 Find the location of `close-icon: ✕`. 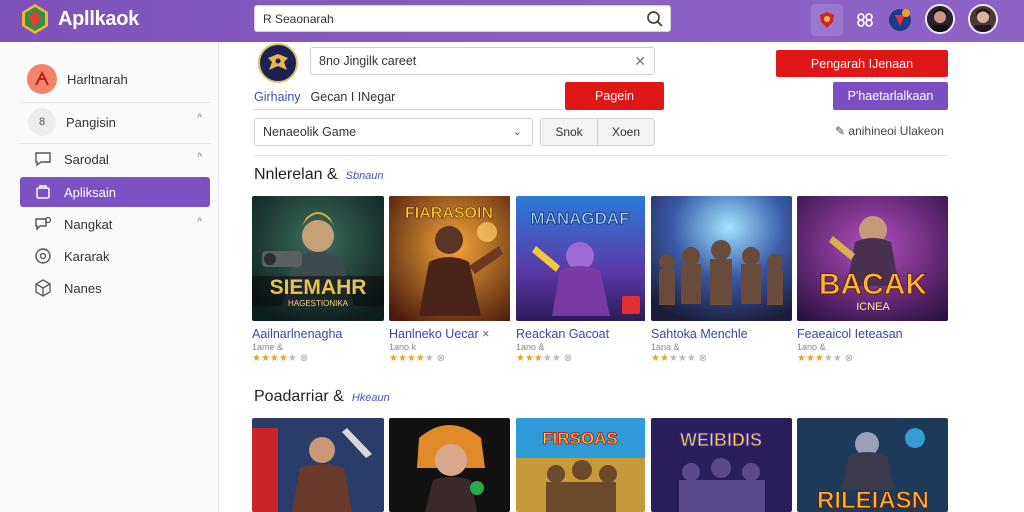

close-icon: ✕ is located at coordinates (640, 61).